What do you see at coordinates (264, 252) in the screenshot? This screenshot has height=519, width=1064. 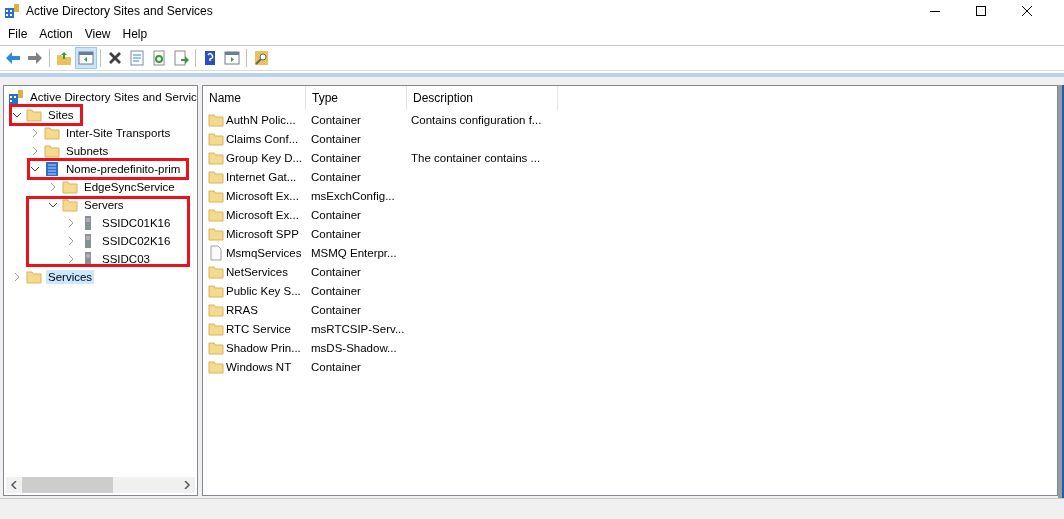 I see `list-item: MsmqServices` at bounding box center [264, 252].